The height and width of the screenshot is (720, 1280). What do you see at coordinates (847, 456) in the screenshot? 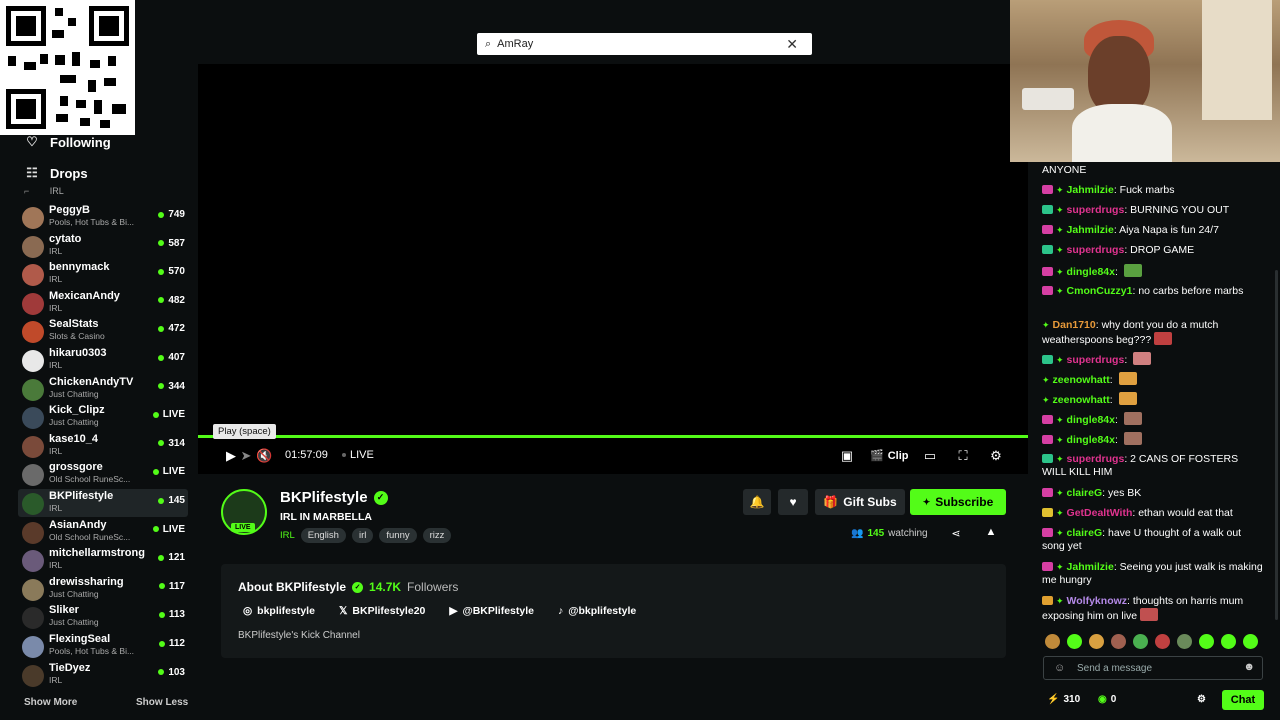
I see `pip-icon: ▣` at bounding box center [847, 456].